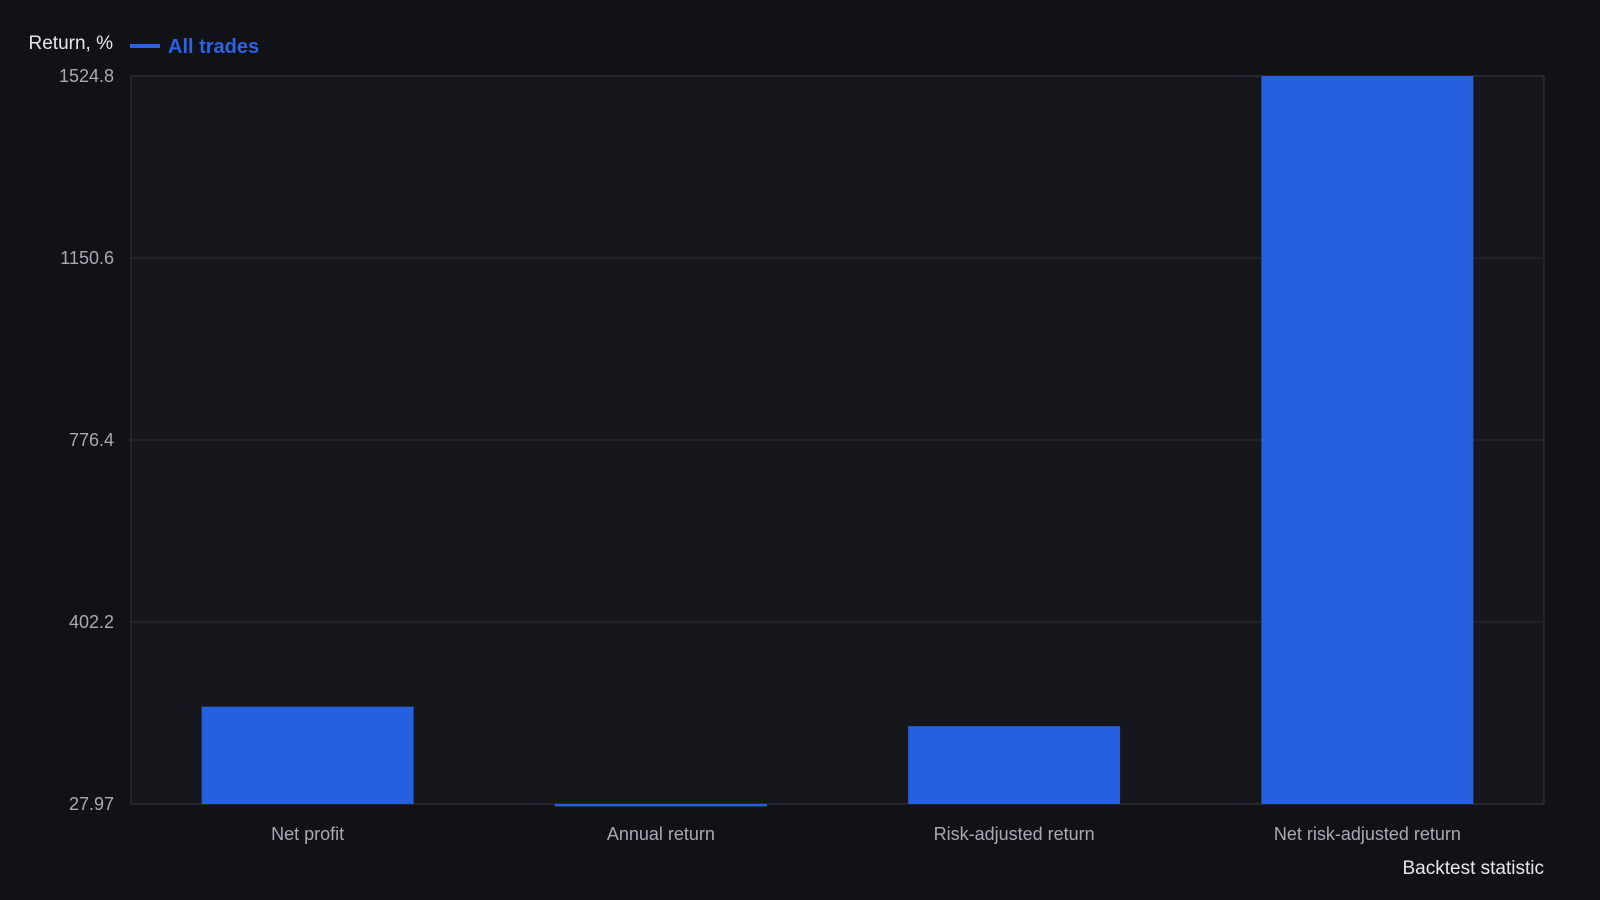 The width and height of the screenshot is (1600, 900). What do you see at coordinates (1474, 868) in the screenshot?
I see `x-axis-title: Backtest statistic` at bounding box center [1474, 868].